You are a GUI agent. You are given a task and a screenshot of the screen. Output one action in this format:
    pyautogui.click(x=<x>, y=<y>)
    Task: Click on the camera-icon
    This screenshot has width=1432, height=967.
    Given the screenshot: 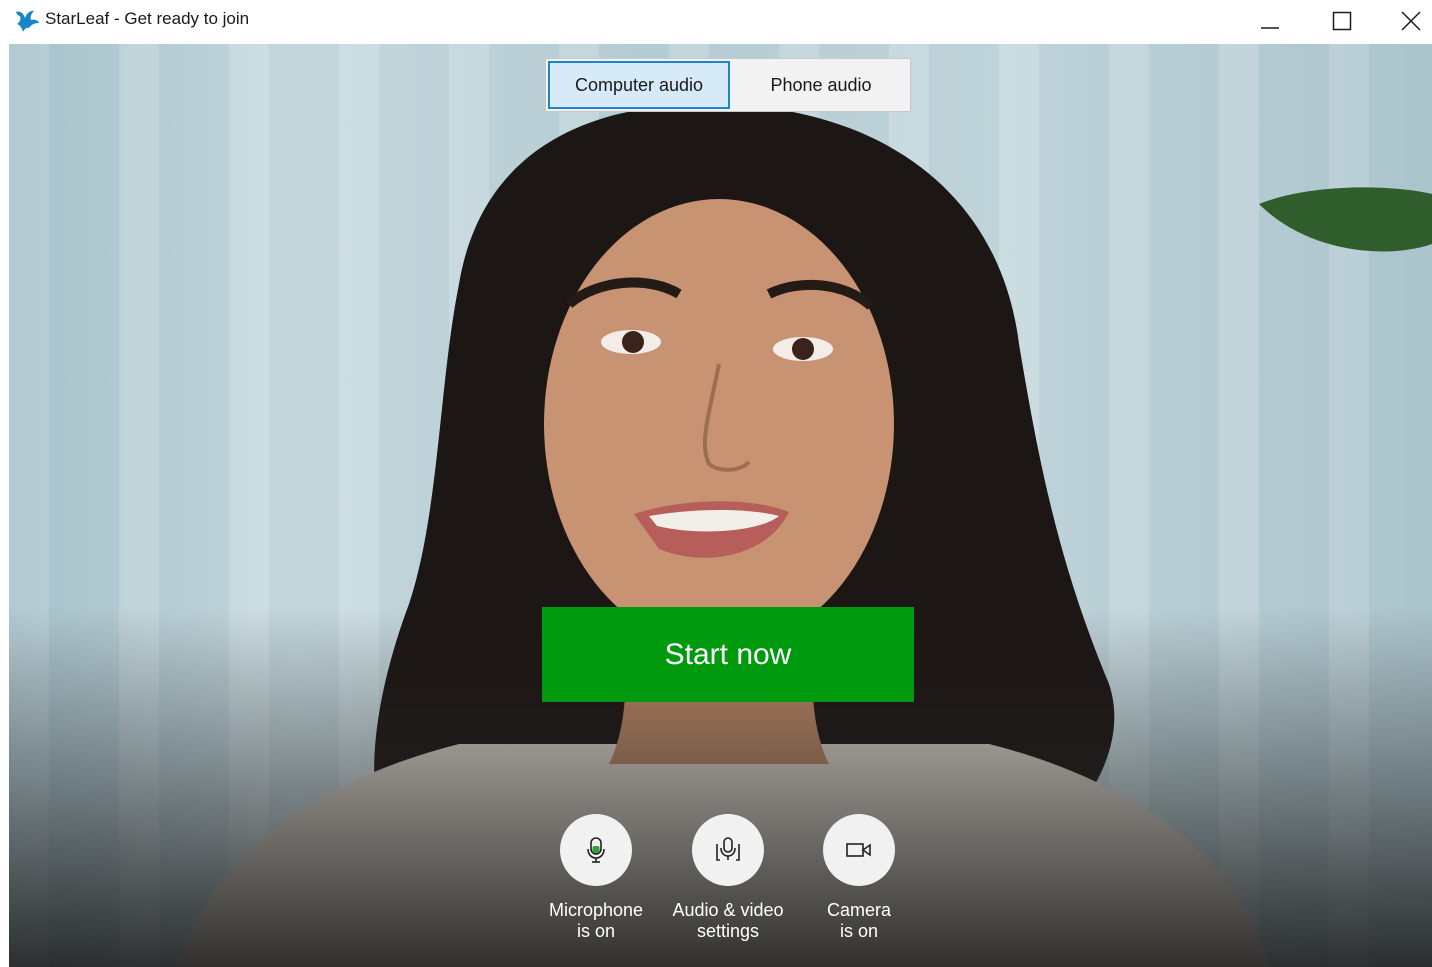 What is the action you would take?
    pyautogui.click(x=858, y=850)
    